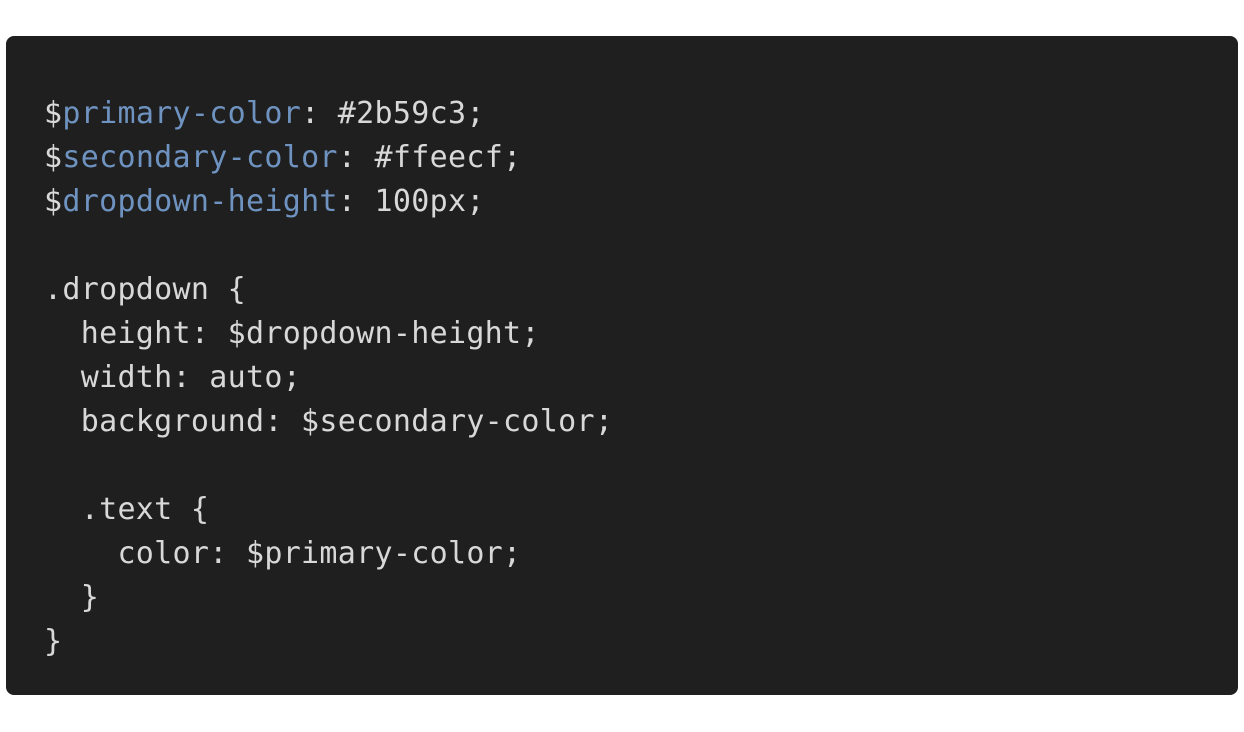 This screenshot has height=732, width=1244. I want to click on code-token: background: $secondary-color;, so click(329, 421).